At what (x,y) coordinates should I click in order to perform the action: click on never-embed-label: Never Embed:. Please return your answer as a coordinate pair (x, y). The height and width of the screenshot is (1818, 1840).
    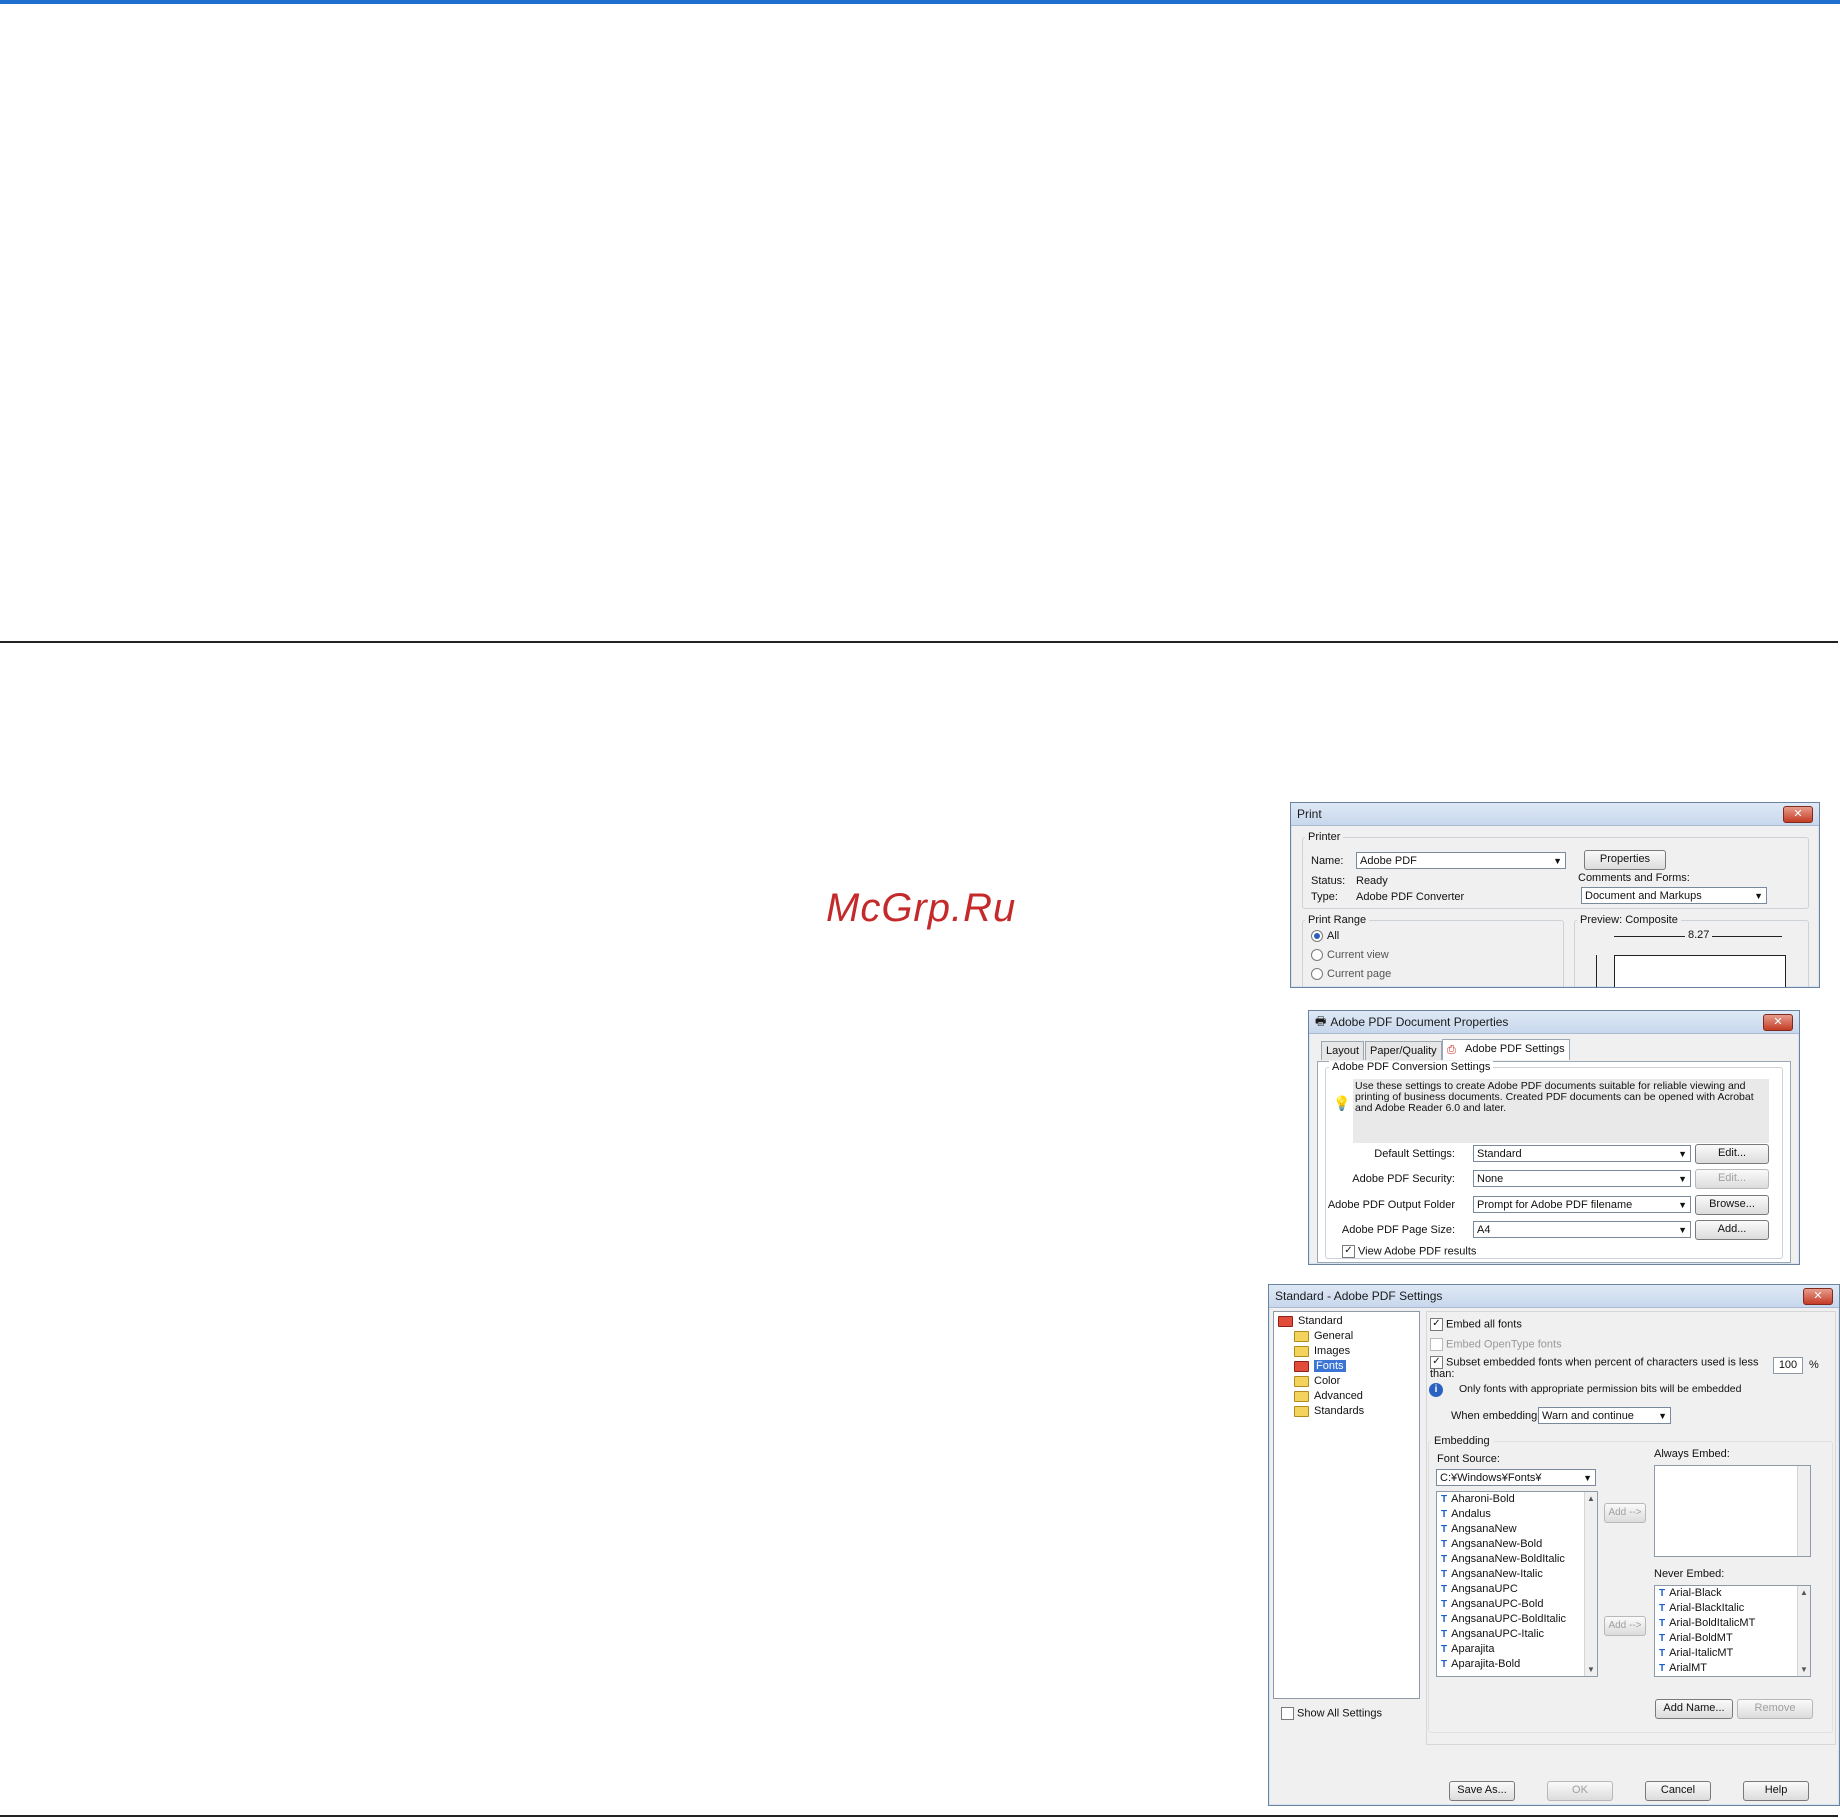
    Looking at the image, I should click on (1689, 1574).